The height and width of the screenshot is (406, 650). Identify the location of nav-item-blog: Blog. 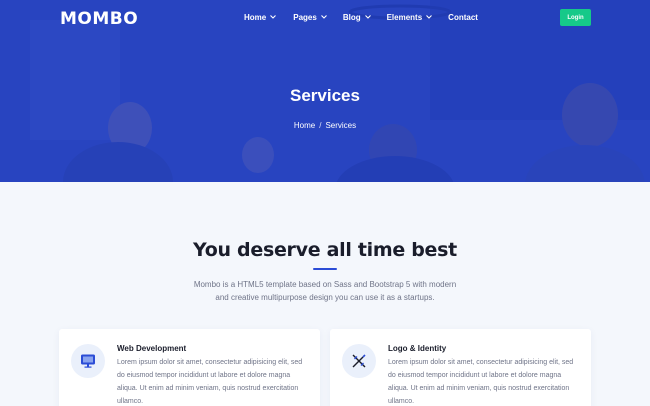
(358, 17).